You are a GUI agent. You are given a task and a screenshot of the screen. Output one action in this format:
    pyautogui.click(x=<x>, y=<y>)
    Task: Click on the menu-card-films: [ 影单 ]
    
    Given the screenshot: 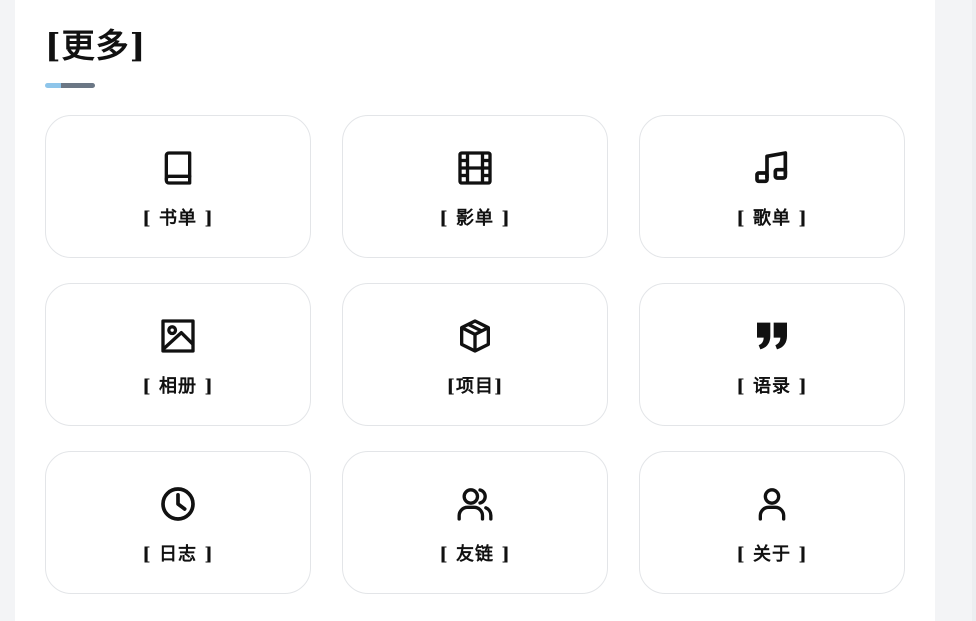 What is the action you would take?
    pyautogui.click(x=475, y=186)
    